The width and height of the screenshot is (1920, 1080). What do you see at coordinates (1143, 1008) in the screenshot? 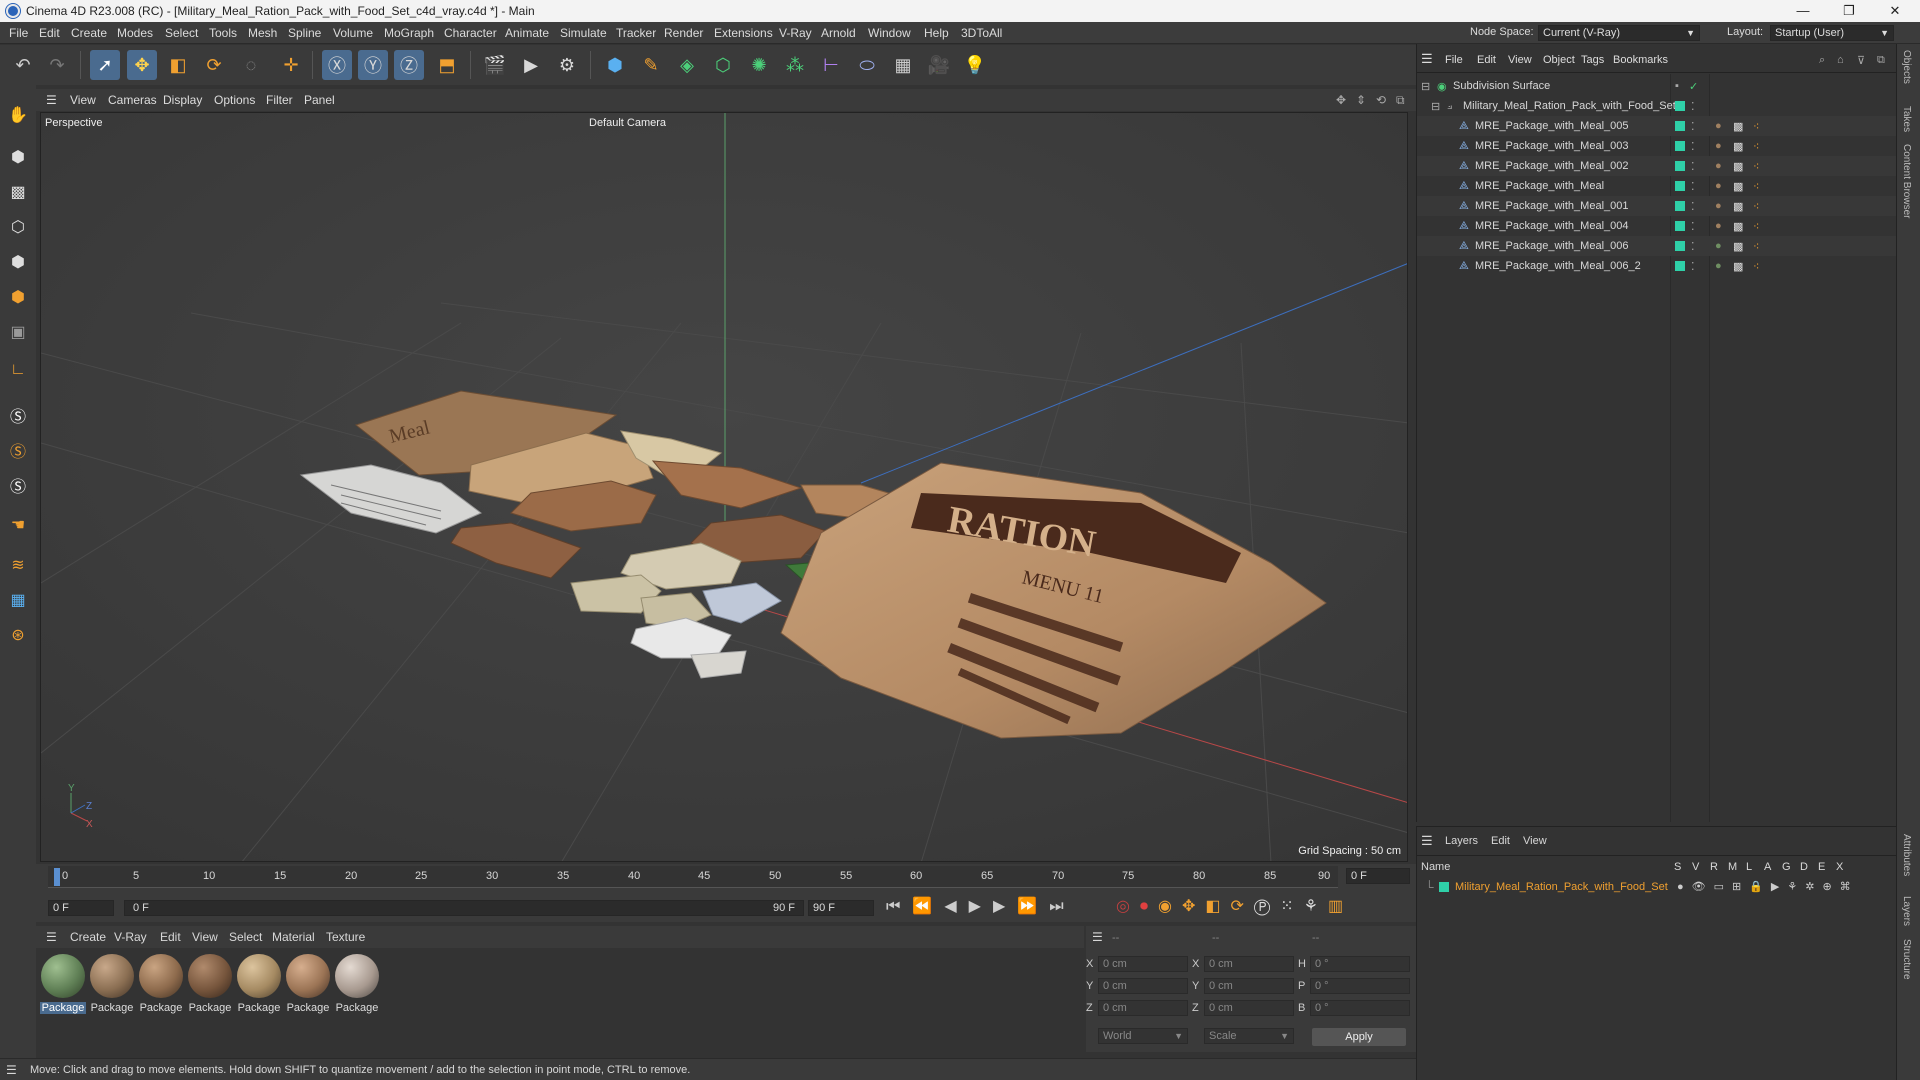
I see `position-z-field: 0 cm` at bounding box center [1143, 1008].